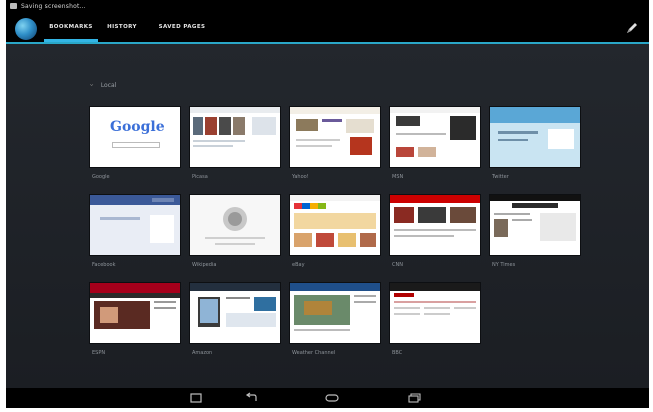 This screenshot has width=653, height=412. Describe the element at coordinates (196, 398) in the screenshot. I see `recent-apps-icon` at that location.